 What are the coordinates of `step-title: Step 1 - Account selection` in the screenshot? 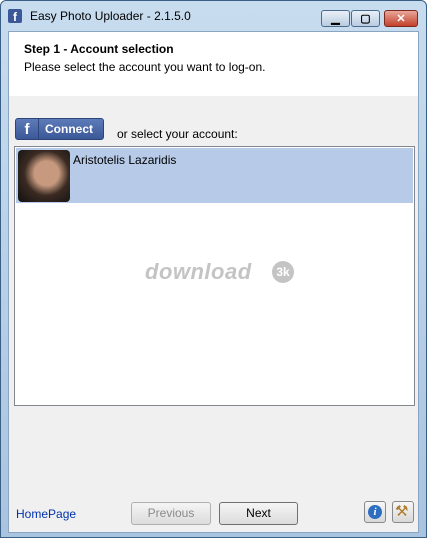 It's located at (99, 49).